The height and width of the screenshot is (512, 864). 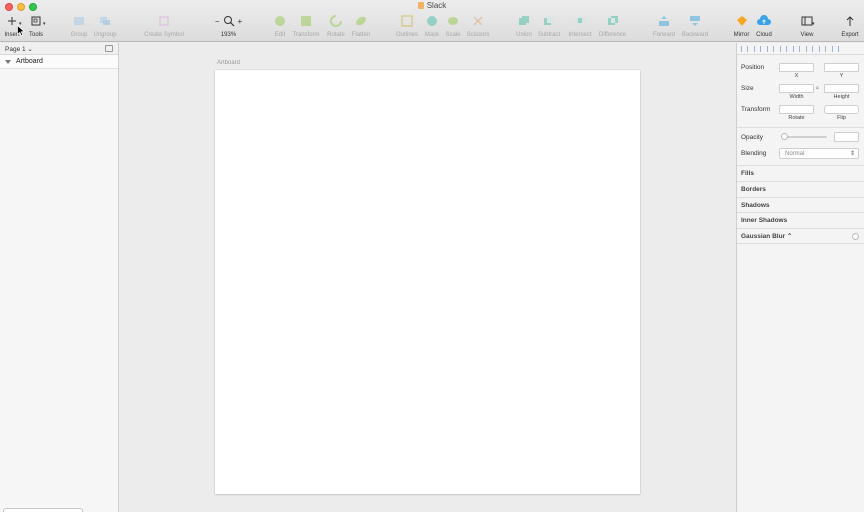 What do you see at coordinates (105, 27) in the screenshot?
I see `ungroup-button: Ungroup` at bounding box center [105, 27].